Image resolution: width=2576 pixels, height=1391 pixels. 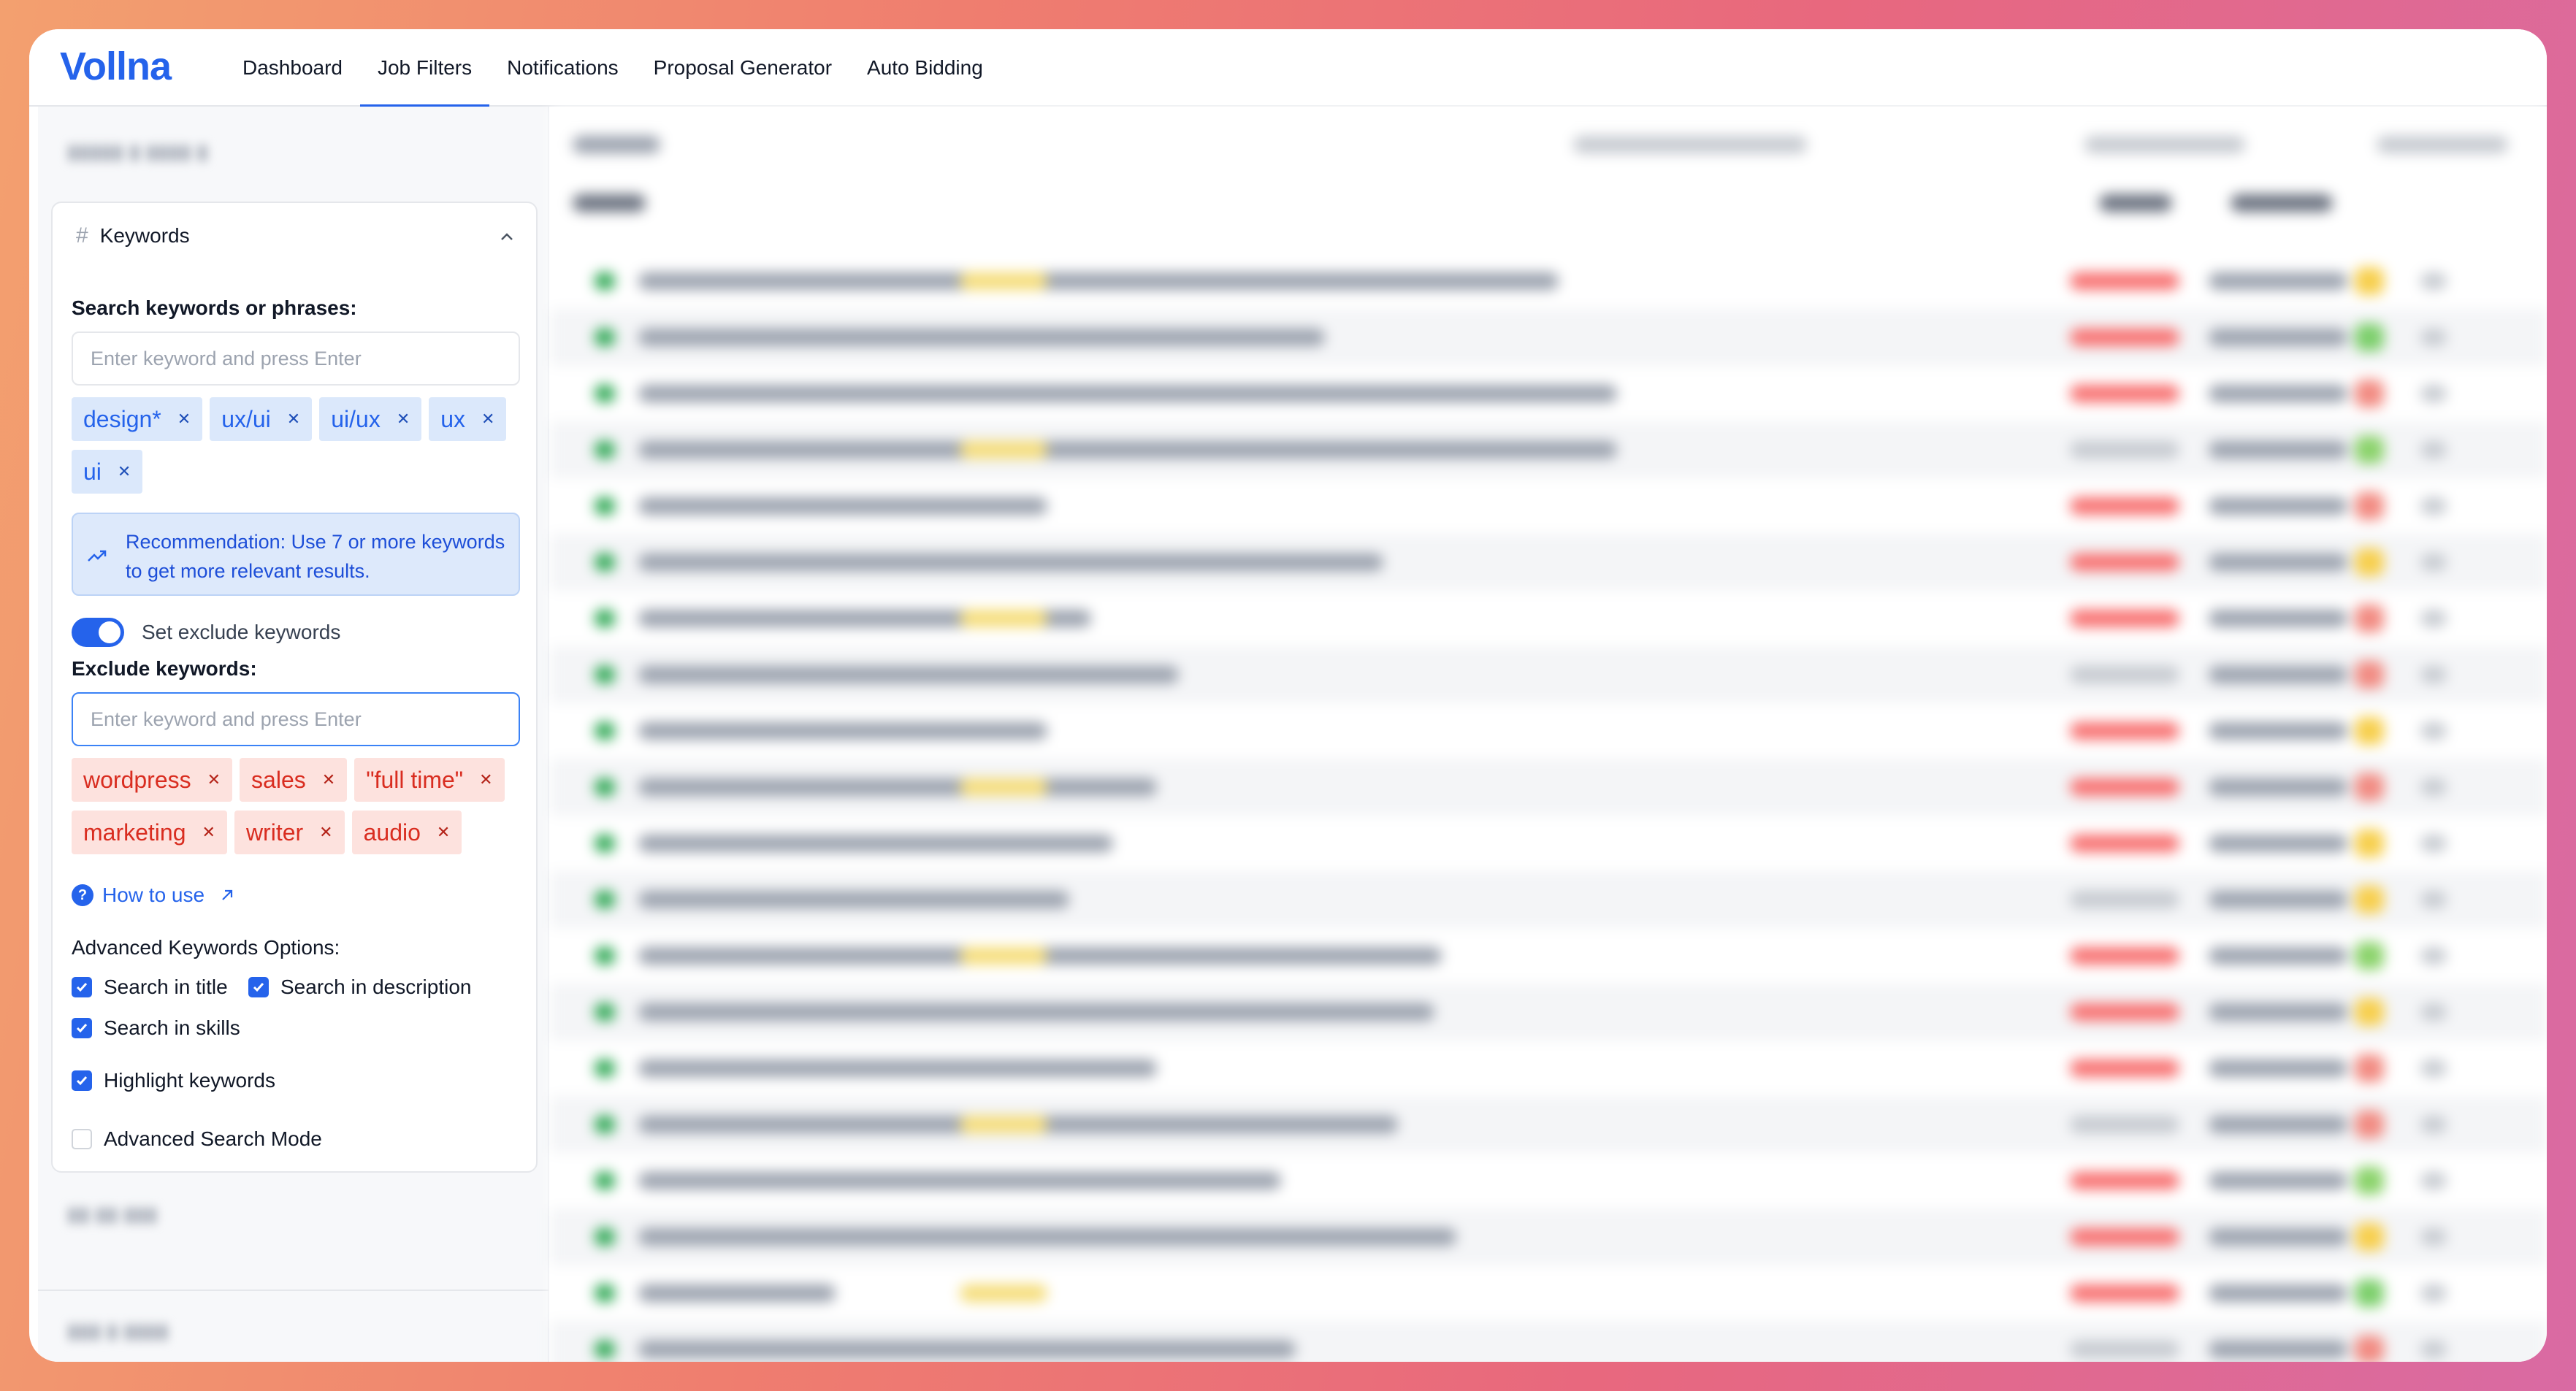 I want to click on exclude-tag-label: sales, so click(x=278, y=779).